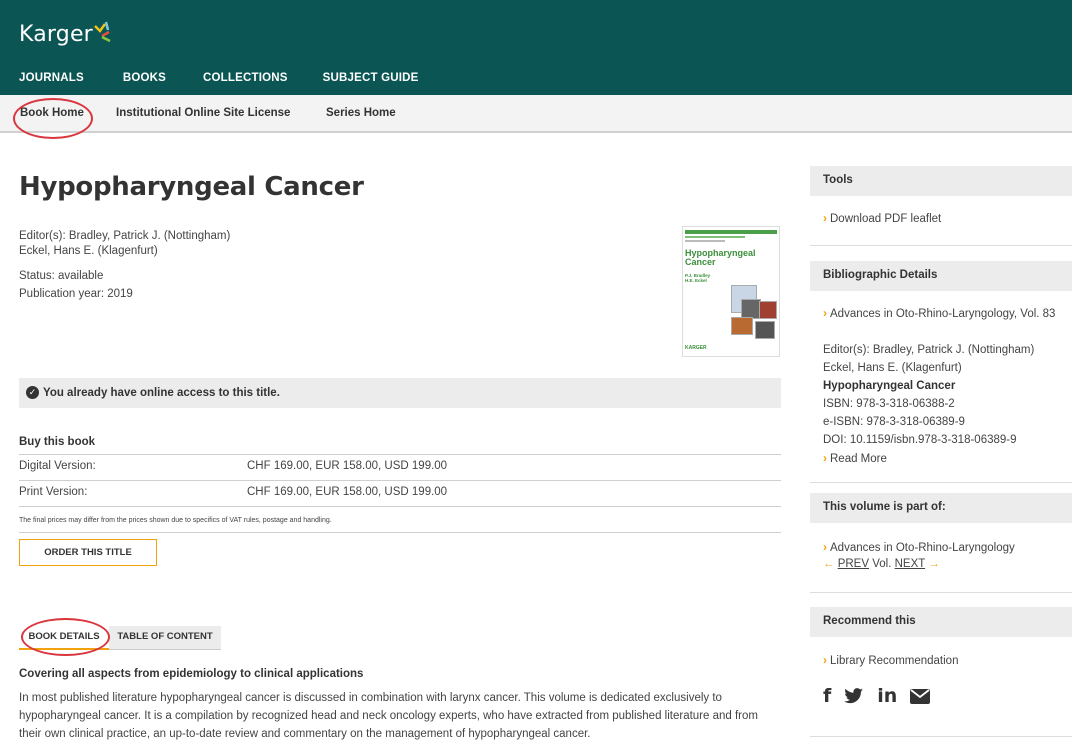  I want to click on cover-publisher: KARGER, so click(696, 348).